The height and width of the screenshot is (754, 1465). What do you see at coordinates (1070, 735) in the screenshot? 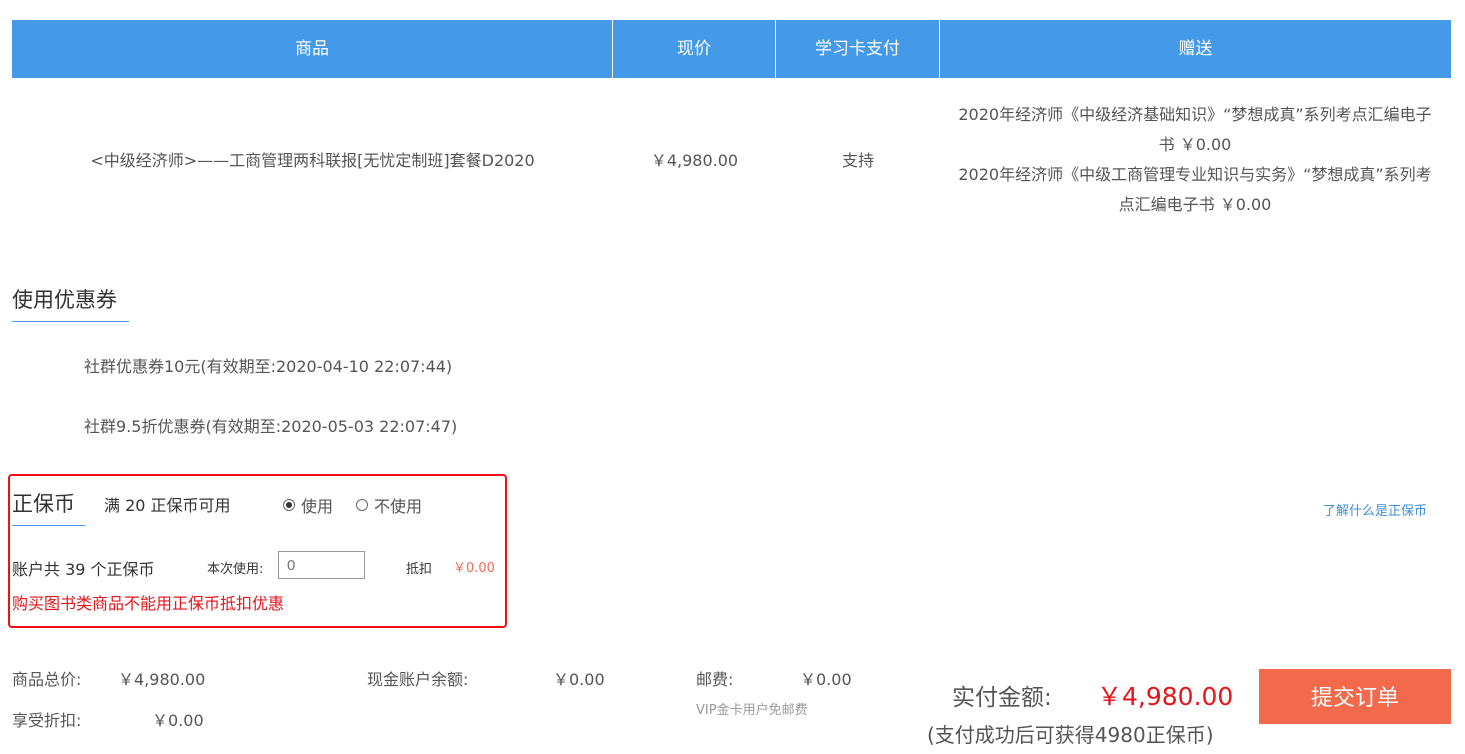
I see `coin-earn-note: (支付成功后可获得4980正保币)` at bounding box center [1070, 735].